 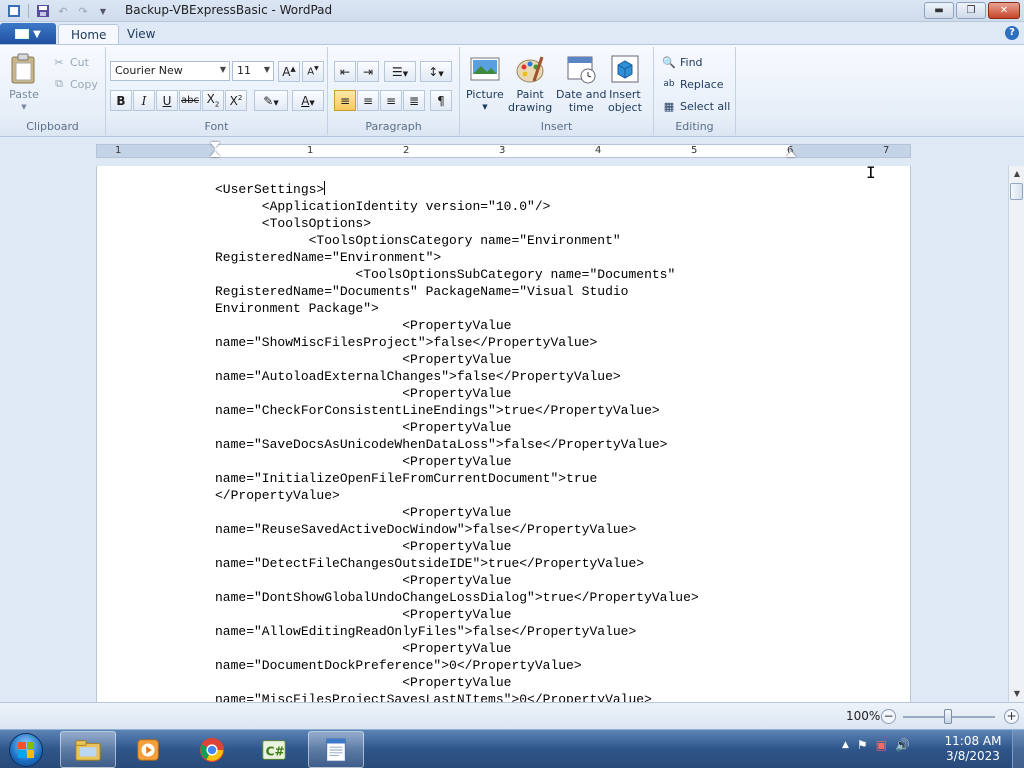 What do you see at coordinates (939, 10) in the screenshot?
I see `minimize-button: ▬` at bounding box center [939, 10].